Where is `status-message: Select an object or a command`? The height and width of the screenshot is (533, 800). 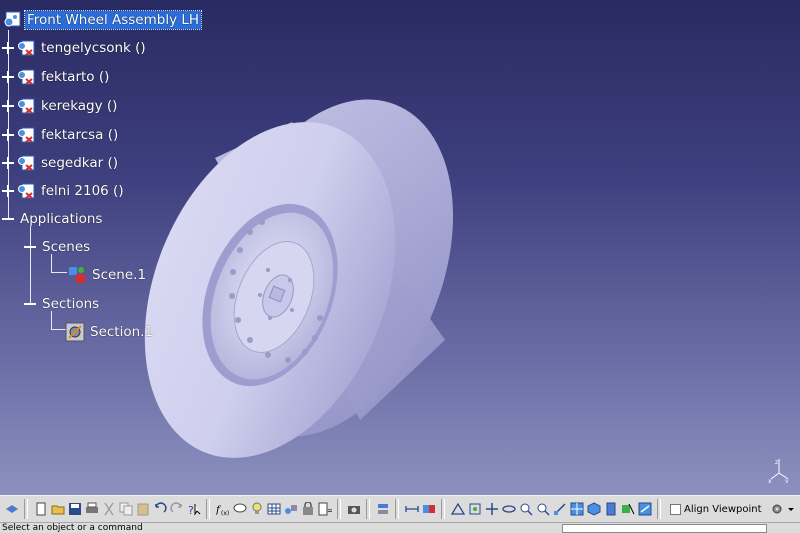 status-message: Select an object or a command is located at coordinates (72, 528).